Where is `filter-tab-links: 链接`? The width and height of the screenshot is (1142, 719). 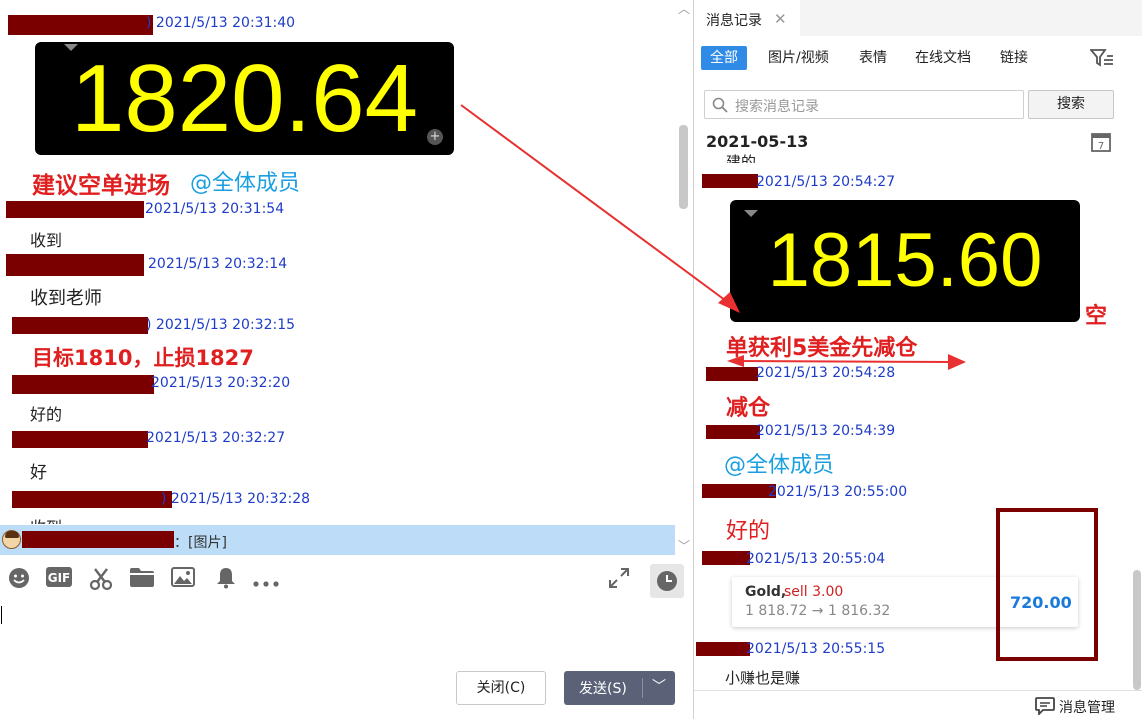 filter-tab-links: 链接 is located at coordinates (1014, 58).